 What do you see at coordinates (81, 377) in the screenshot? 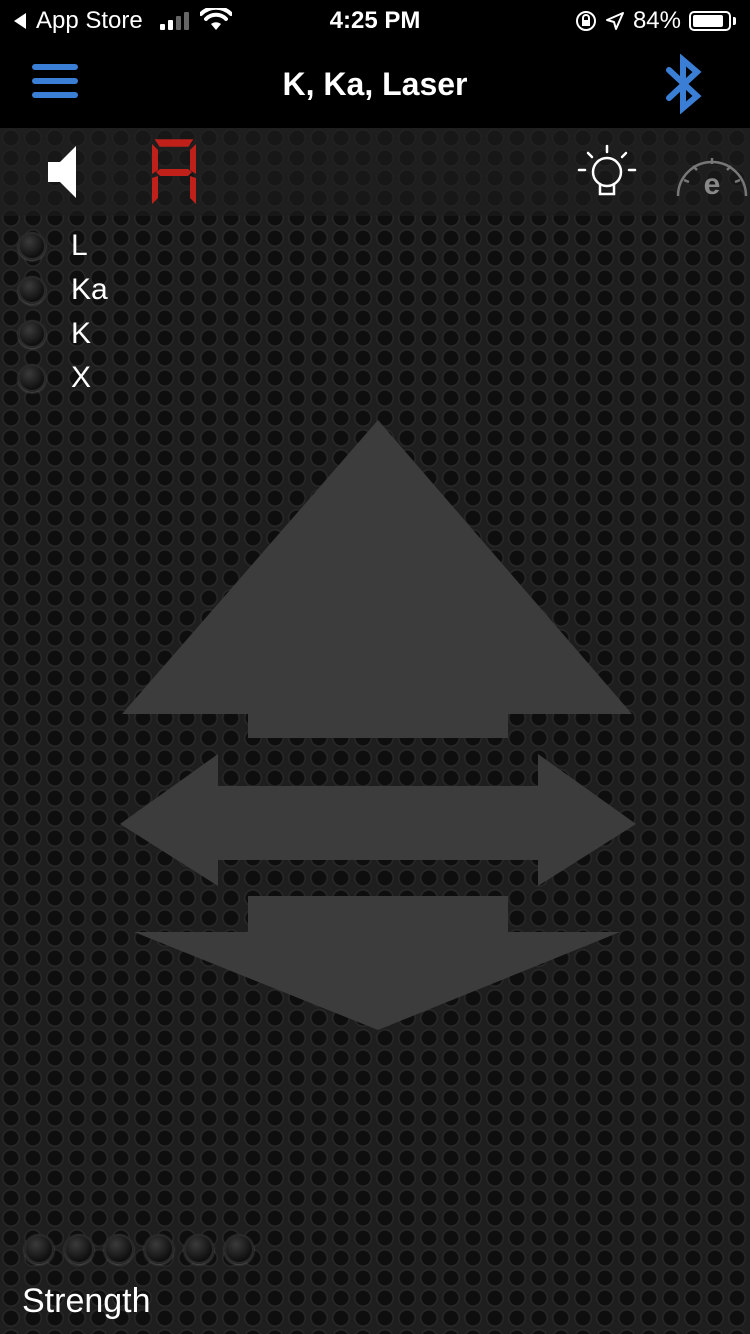
I see `band-label: X` at bounding box center [81, 377].